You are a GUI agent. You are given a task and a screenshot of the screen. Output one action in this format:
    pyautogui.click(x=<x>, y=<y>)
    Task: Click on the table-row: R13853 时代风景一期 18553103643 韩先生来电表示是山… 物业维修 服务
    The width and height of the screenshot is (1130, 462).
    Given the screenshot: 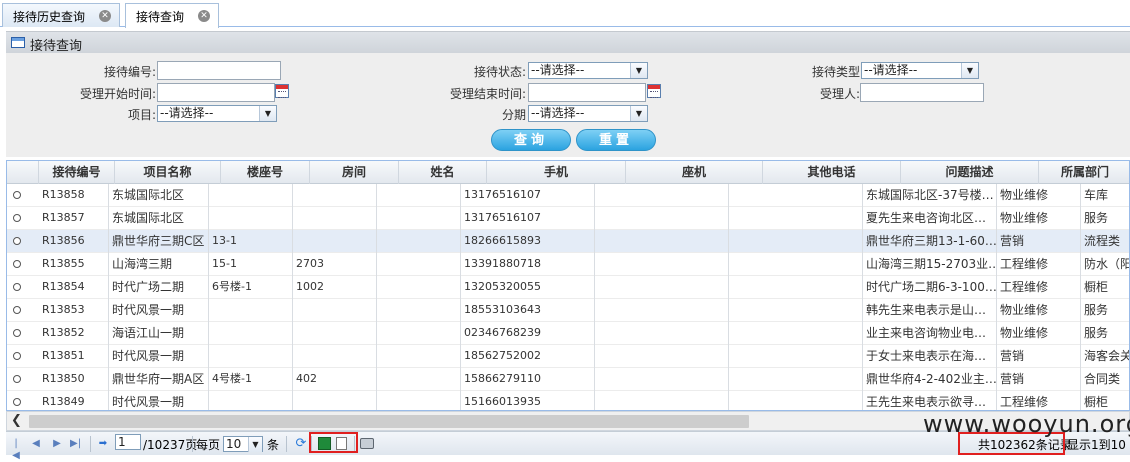 What is the action you would take?
    pyautogui.click(x=568, y=310)
    